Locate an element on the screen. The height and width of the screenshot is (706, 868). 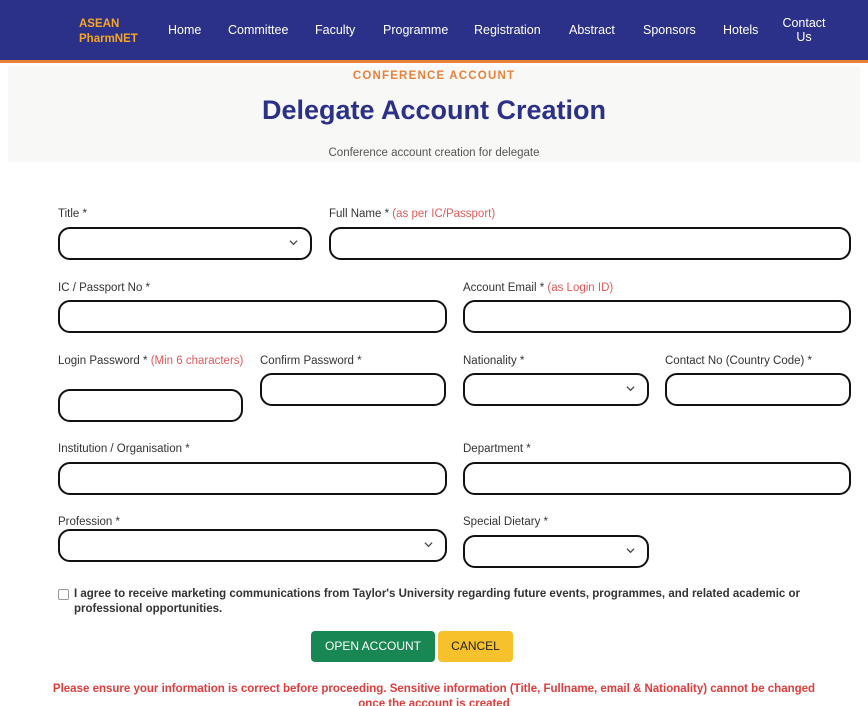
nav-link-home: Home is located at coordinates (184, 30).